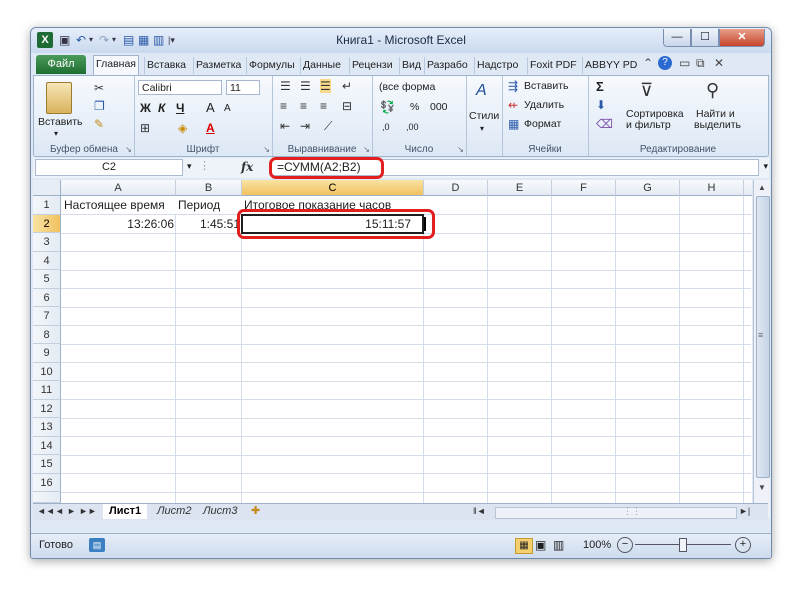 This screenshot has width=800, height=589. I want to click on font-name-box: Calibri, so click(180, 87).